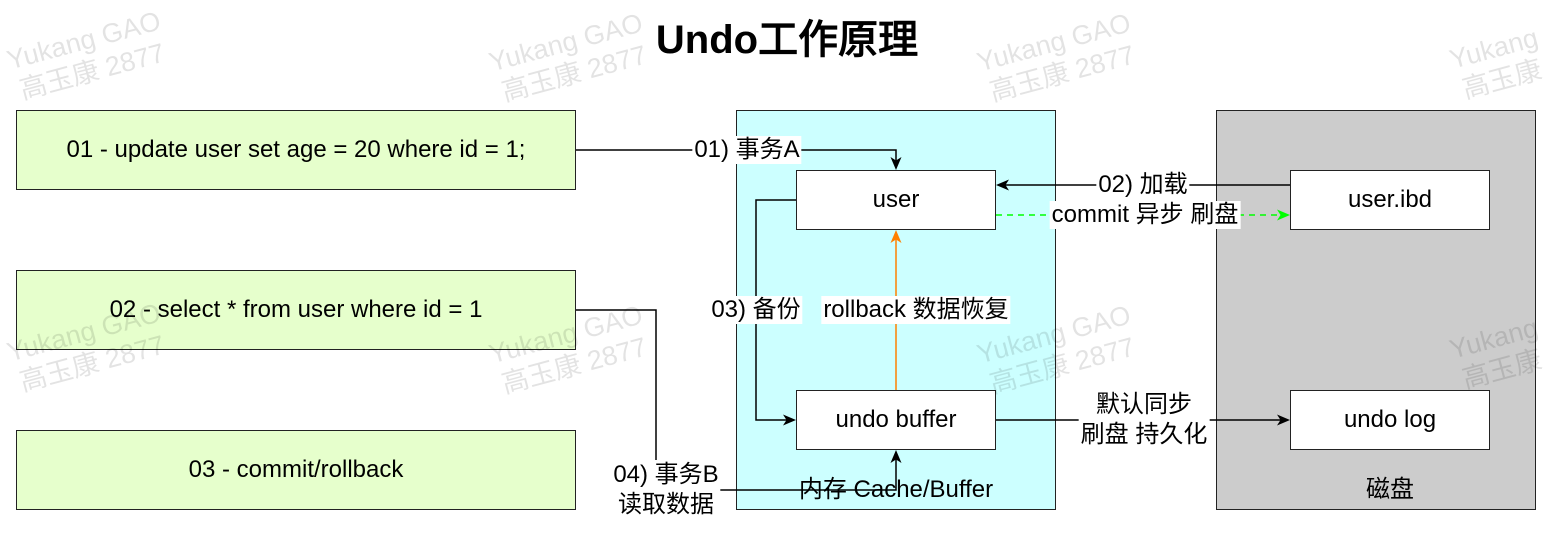 The width and height of the screenshot is (1554, 535). Describe the element at coordinates (1144, 434) in the screenshot. I see `edge-label-sync-flush-line2: 刷盘 持久化` at that location.